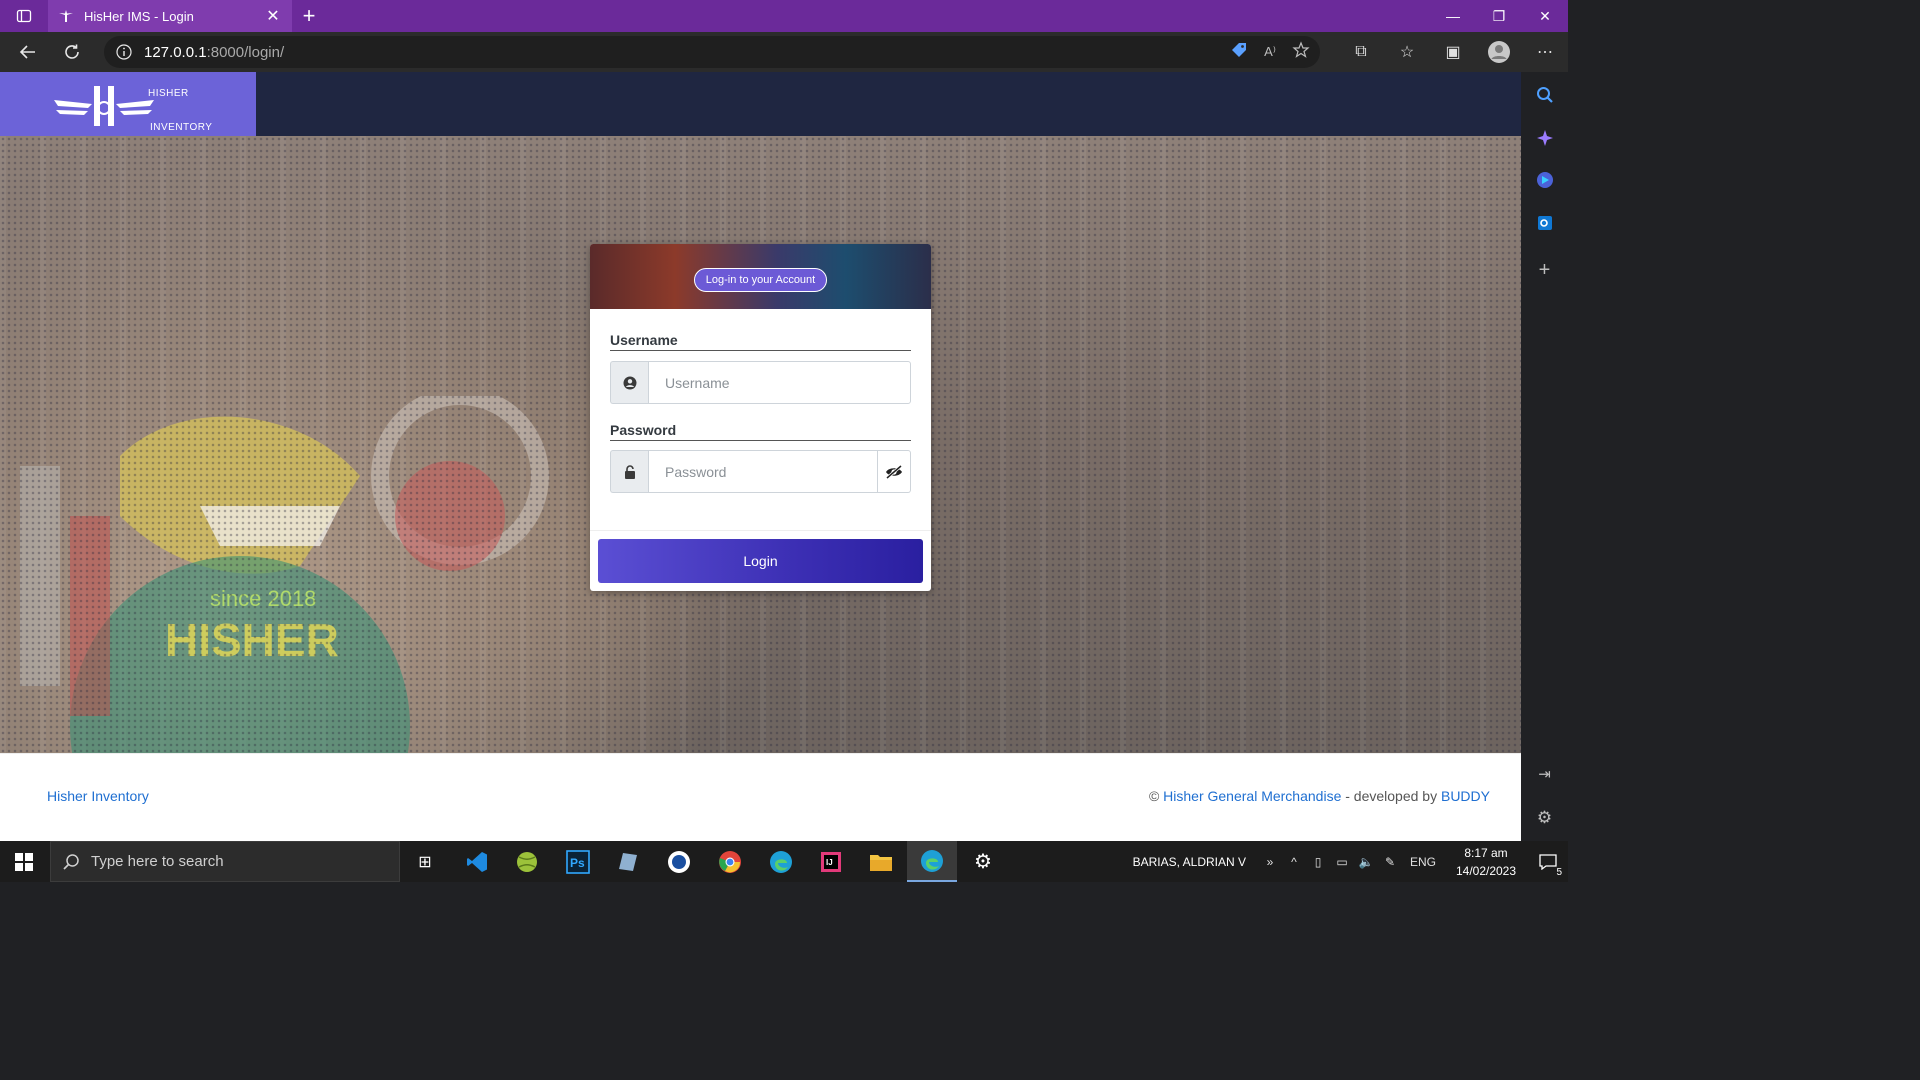  What do you see at coordinates (1544, 95) in the screenshot?
I see `sidebar-search-icon` at bounding box center [1544, 95].